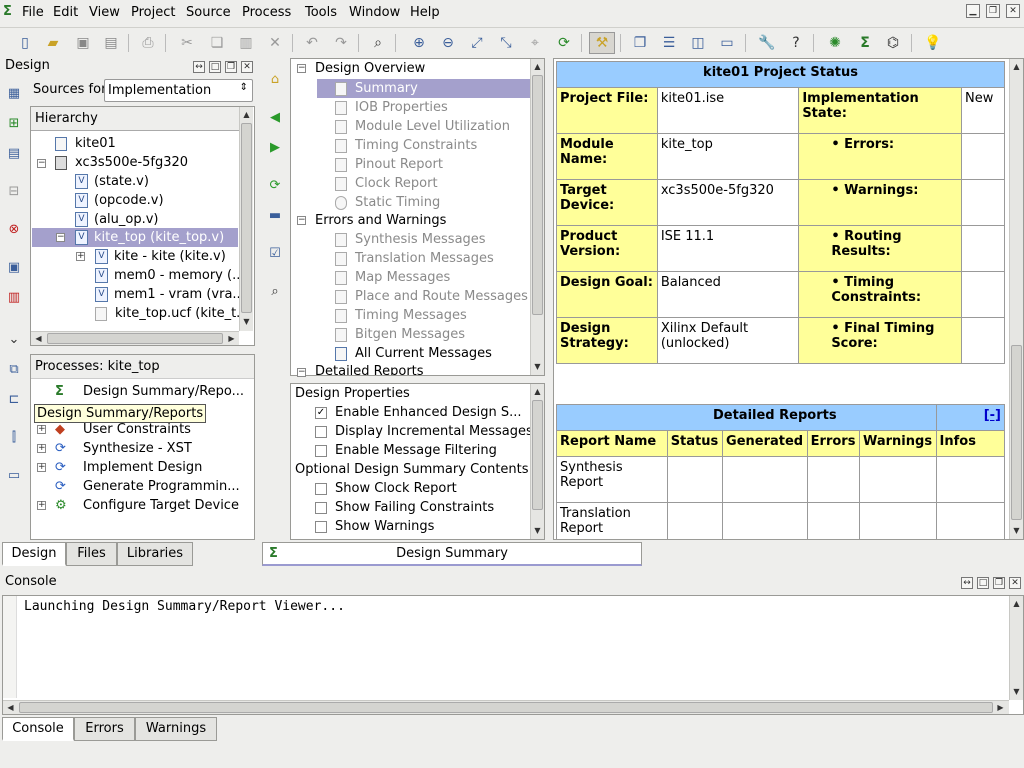 The height and width of the screenshot is (768, 1024). I want to click on messages-bitgen: Bitgen Messages, so click(400, 334).